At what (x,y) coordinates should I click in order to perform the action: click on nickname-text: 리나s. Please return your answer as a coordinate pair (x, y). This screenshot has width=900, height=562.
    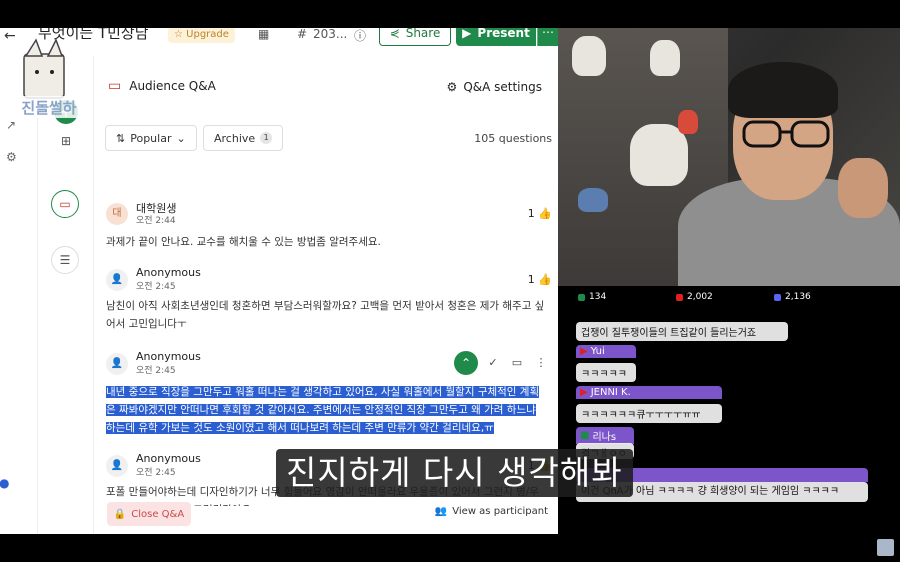
    Looking at the image, I should click on (604, 437).